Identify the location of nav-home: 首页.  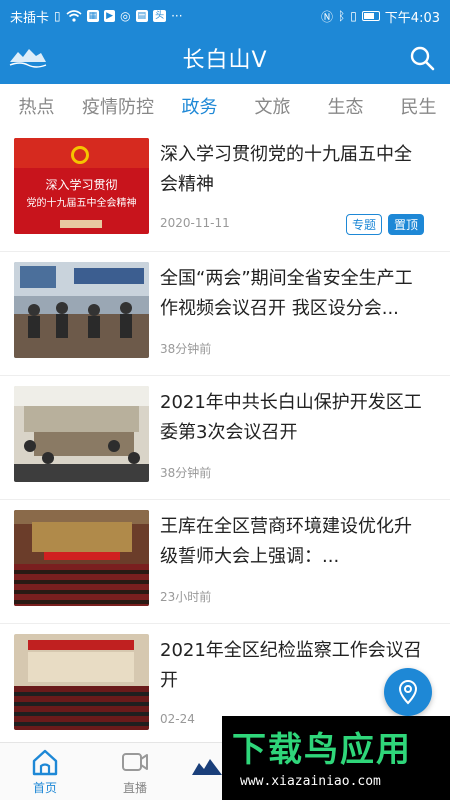
(45, 771).